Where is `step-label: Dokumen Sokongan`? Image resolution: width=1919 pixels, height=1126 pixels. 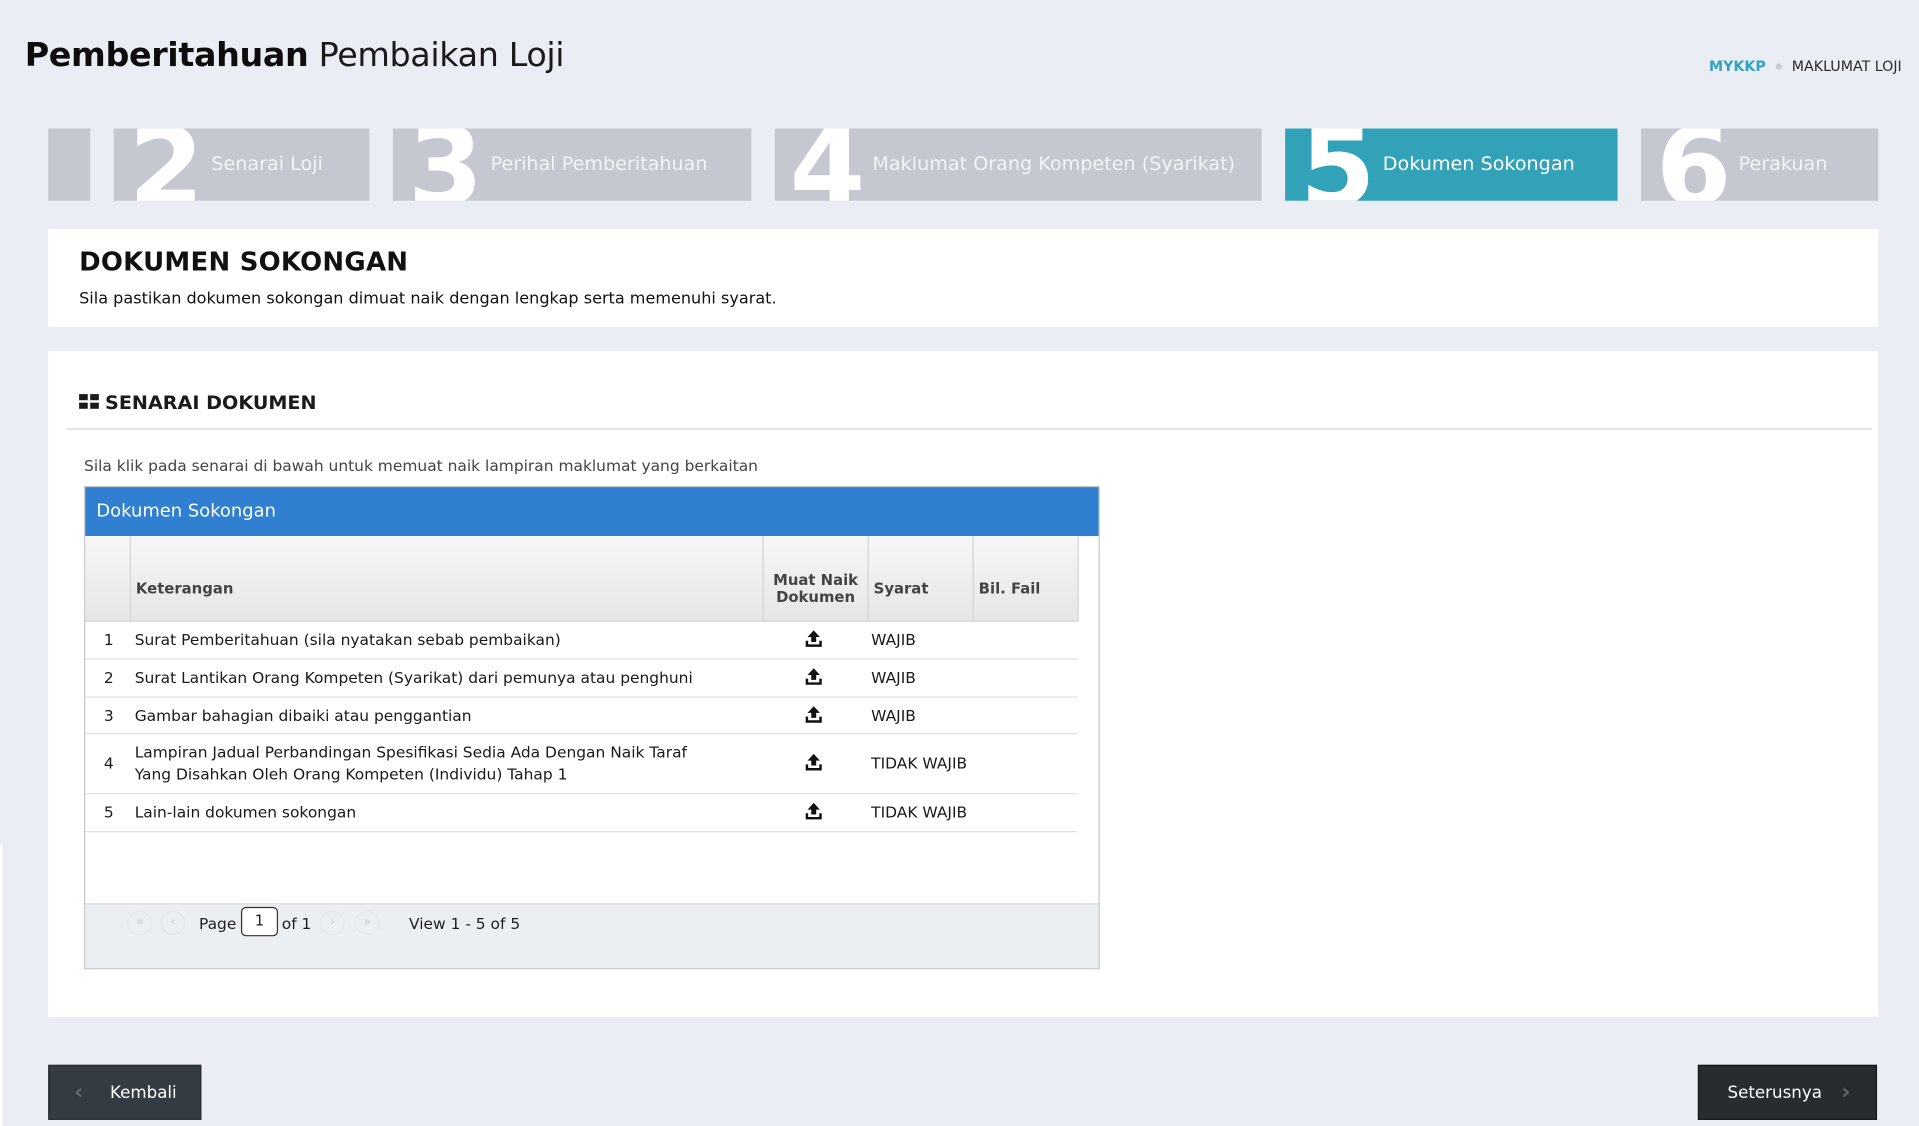
step-label: Dokumen Sokongan is located at coordinates (1478, 164).